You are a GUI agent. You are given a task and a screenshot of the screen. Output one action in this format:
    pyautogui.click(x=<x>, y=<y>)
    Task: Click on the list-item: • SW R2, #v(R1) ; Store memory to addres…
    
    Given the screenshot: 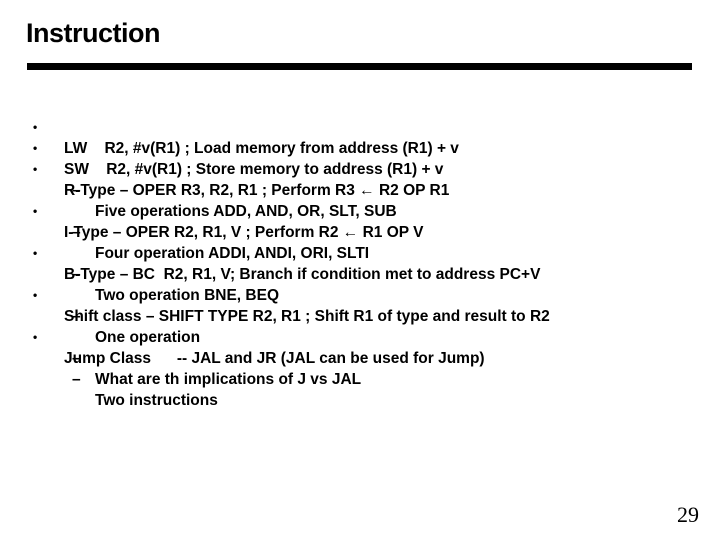 What is the action you would take?
    pyautogui.click(x=360, y=147)
    